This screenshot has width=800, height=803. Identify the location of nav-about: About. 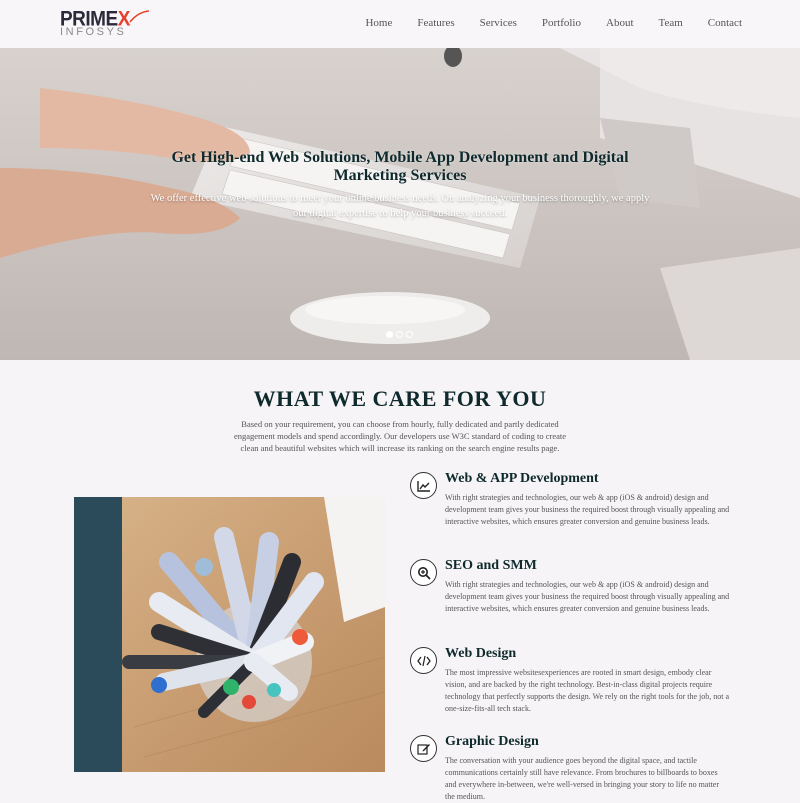
(620, 23).